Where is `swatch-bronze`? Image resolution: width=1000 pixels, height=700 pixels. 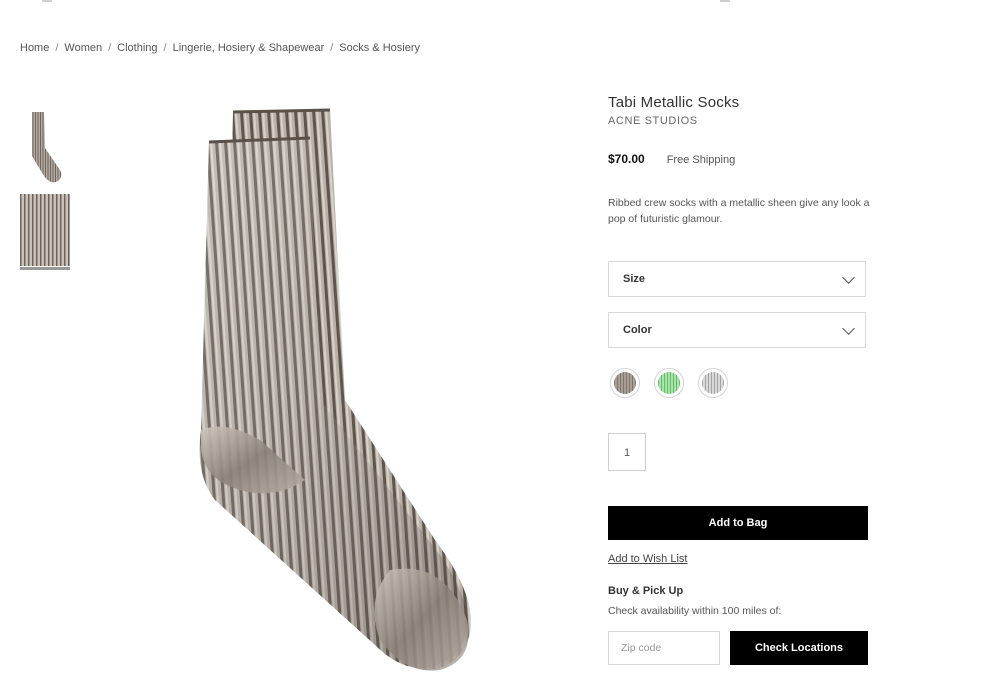
swatch-bronze is located at coordinates (625, 383).